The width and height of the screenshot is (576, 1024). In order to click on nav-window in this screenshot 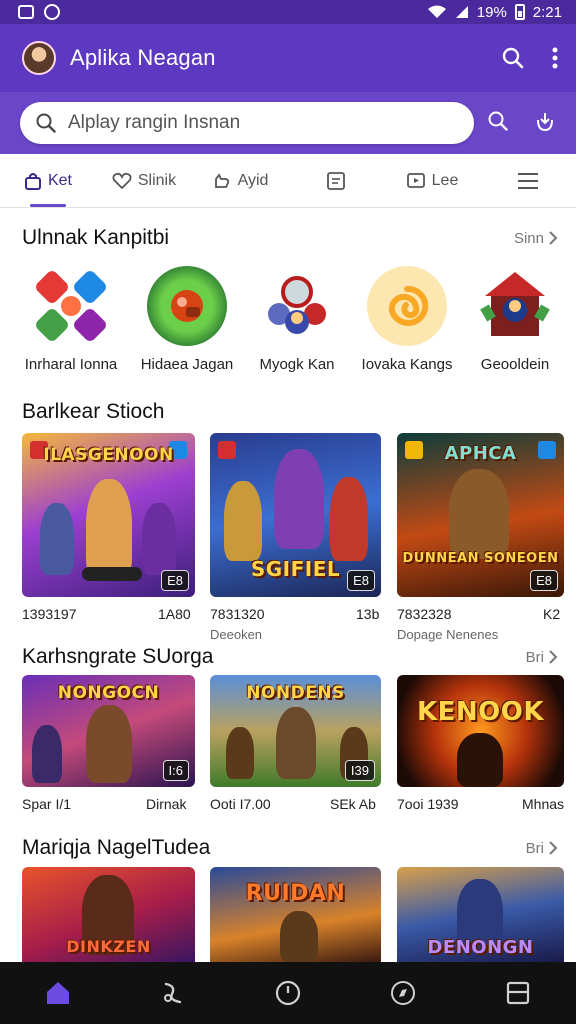, I will do `click(518, 993)`.